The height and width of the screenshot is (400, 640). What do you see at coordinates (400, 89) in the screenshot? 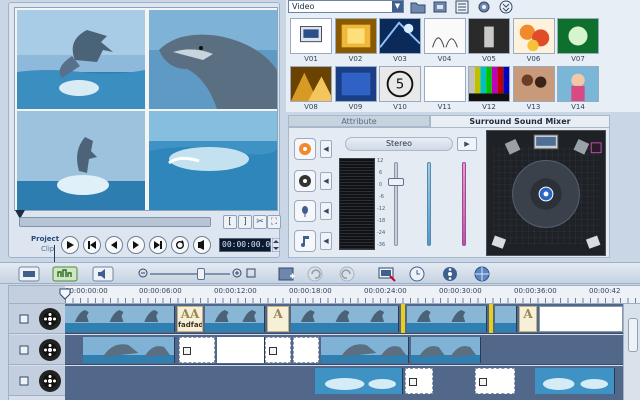
I see `library-thumbnail: 5 V10` at bounding box center [400, 89].